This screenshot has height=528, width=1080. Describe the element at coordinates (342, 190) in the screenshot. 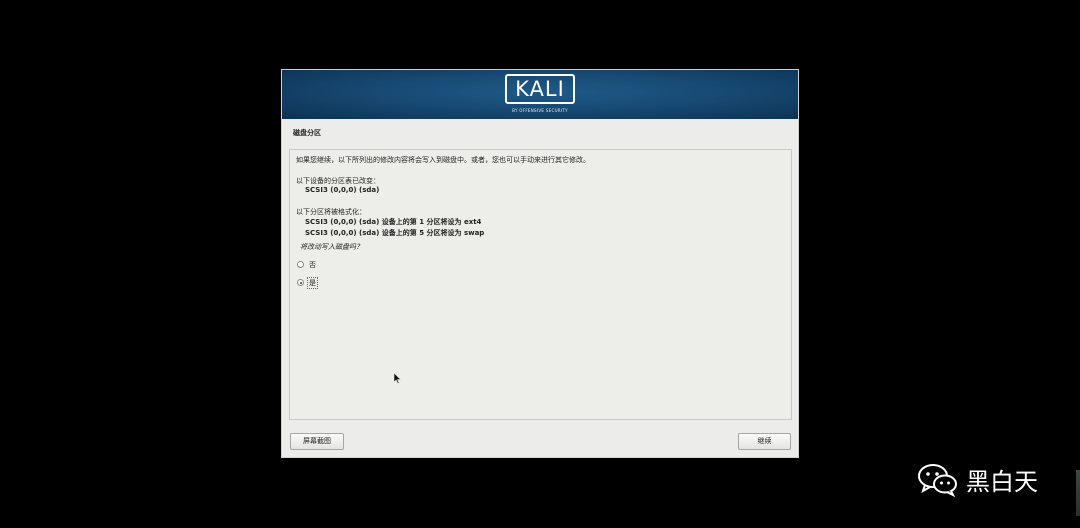

I see `changed-device: SCSI3 (0,0,0) (sda)` at that location.